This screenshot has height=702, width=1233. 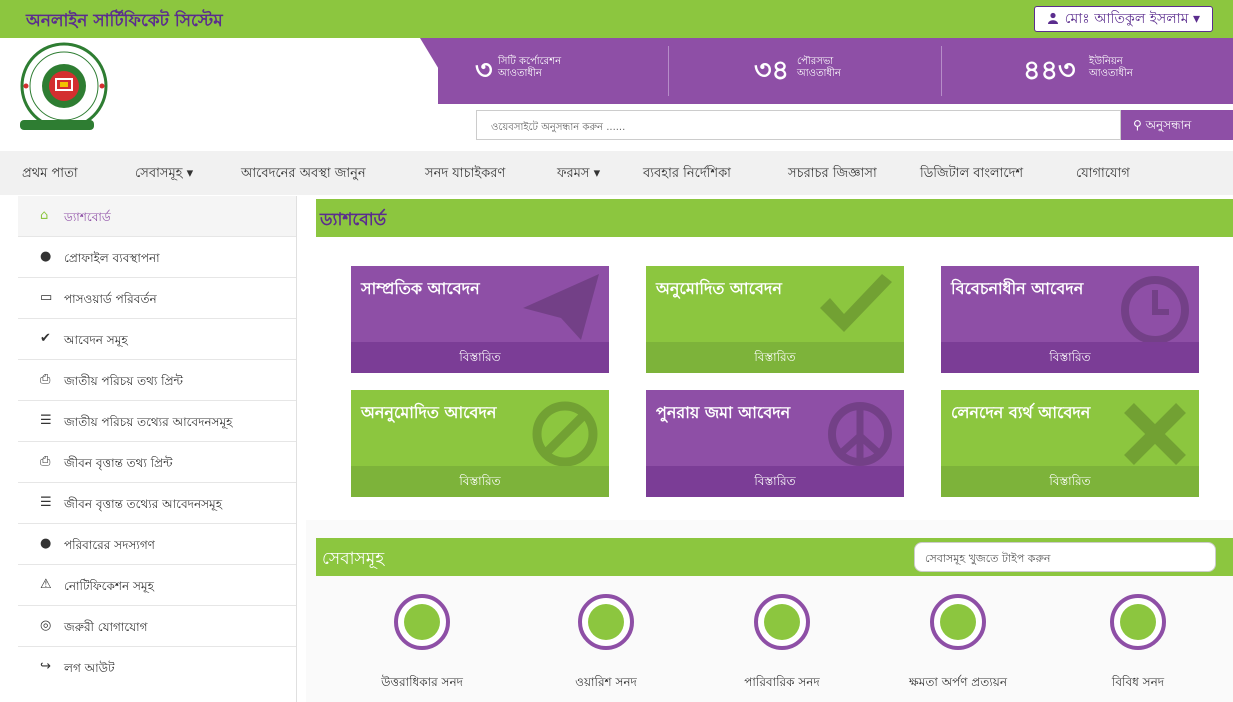 I want to click on close-icon, so click(x=1155, y=434).